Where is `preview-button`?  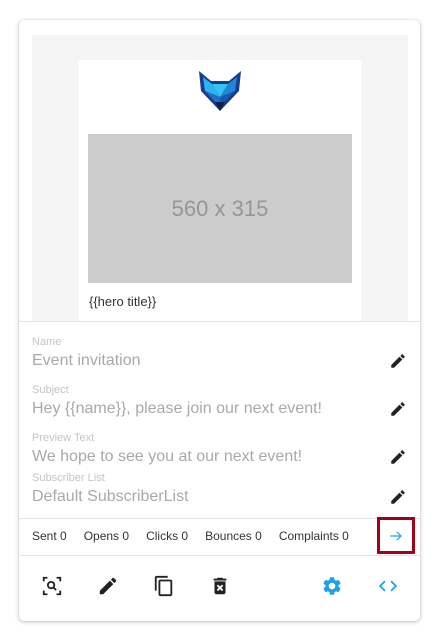
preview-button is located at coordinates (52, 586).